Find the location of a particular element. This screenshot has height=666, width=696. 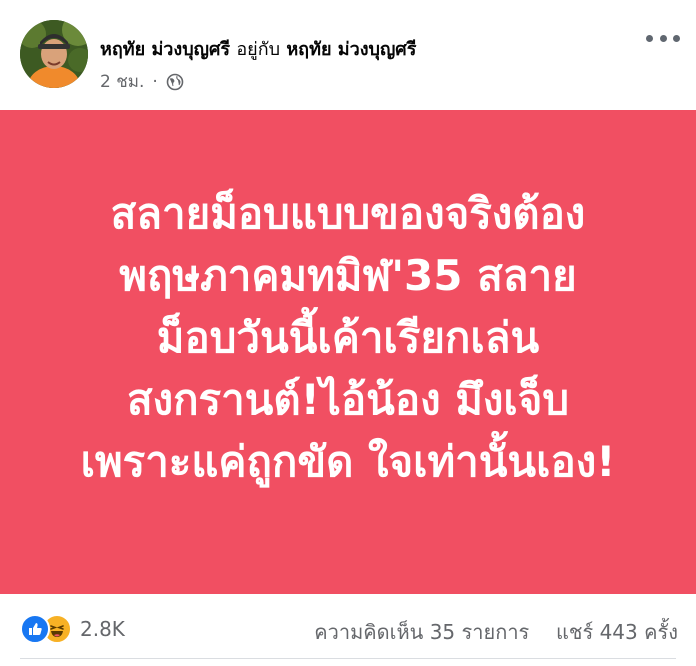

engagement-stats: ความคิดเห็น 35 รายการ แชร์ 443 ครั้ง is located at coordinates (496, 632).